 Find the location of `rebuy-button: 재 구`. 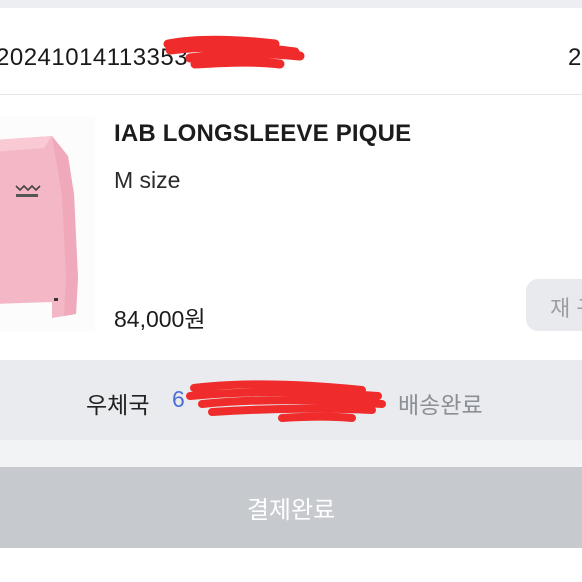

rebuy-button: 재 구 is located at coordinates (554, 305).